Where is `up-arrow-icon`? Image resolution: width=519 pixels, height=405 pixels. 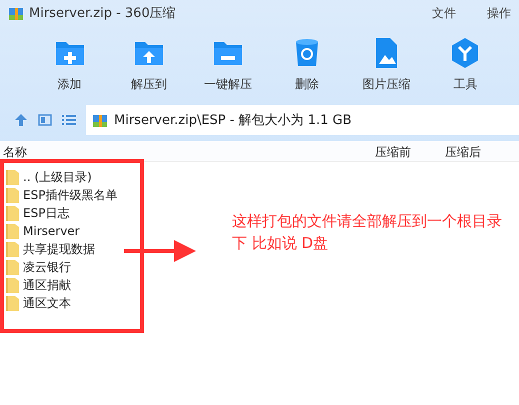
up-arrow-icon is located at coordinates (21, 120).